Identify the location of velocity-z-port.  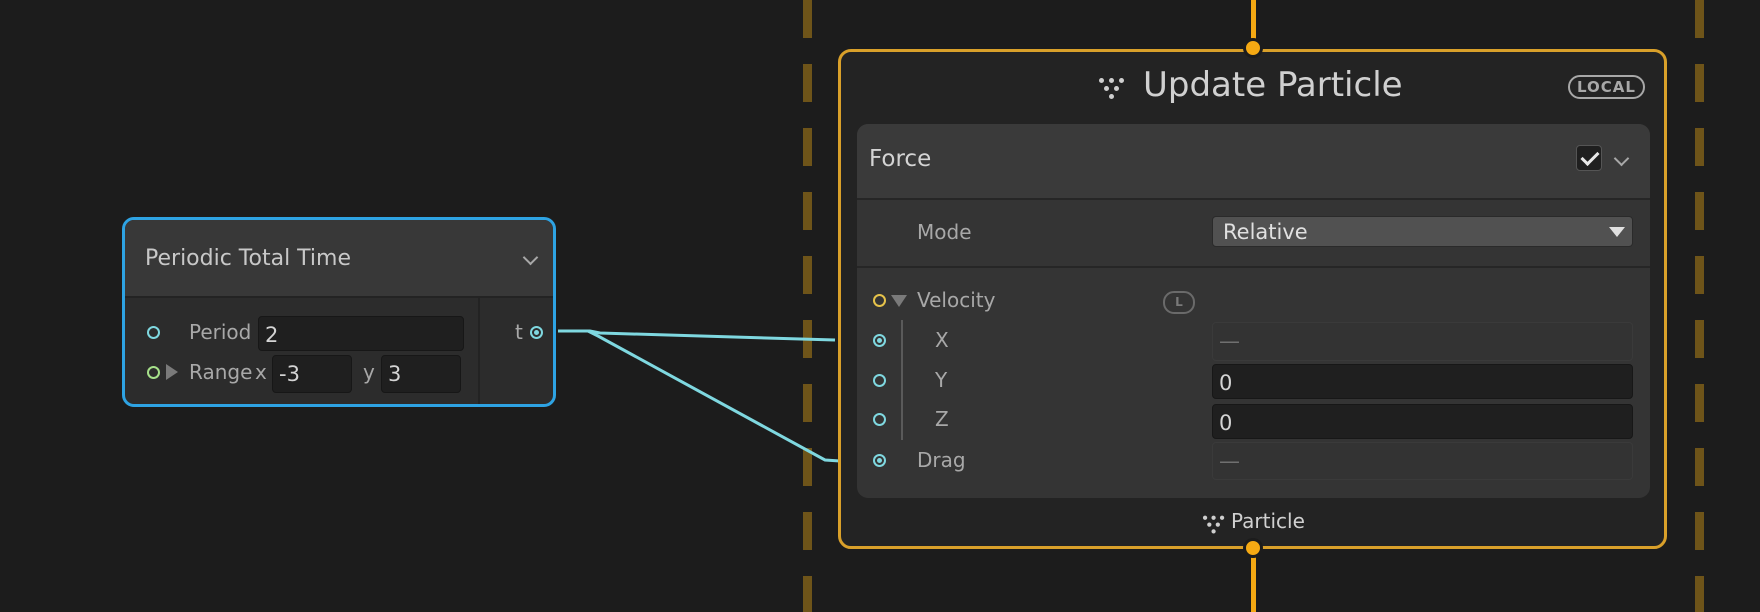
(879, 419).